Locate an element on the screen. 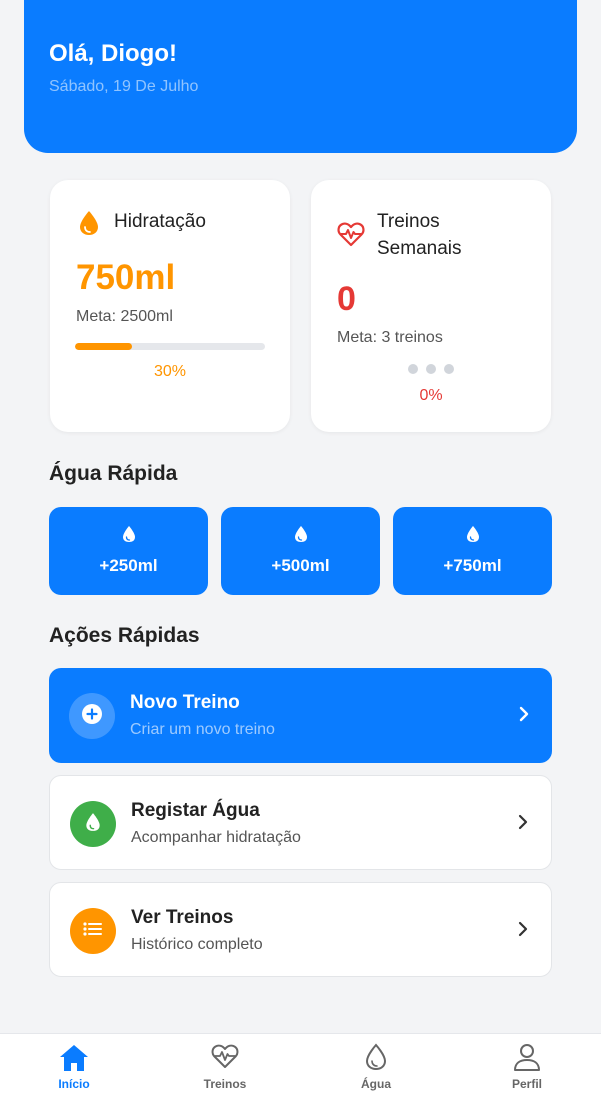 The width and height of the screenshot is (601, 1093). log-water-subtitle: Acompanhar hidratação is located at coordinates (216, 837).